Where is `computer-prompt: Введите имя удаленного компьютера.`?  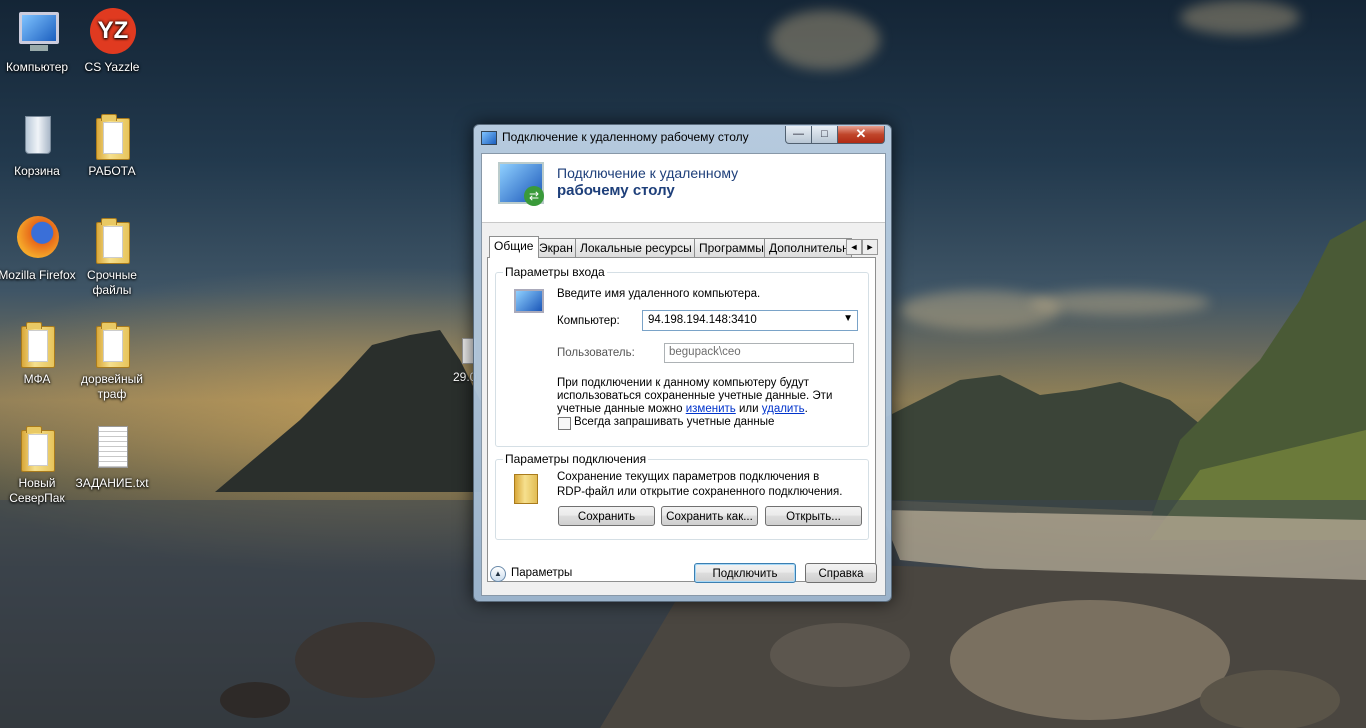 computer-prompt: Введите имя удаленного компьютера. is located at coordinates (659, 294).